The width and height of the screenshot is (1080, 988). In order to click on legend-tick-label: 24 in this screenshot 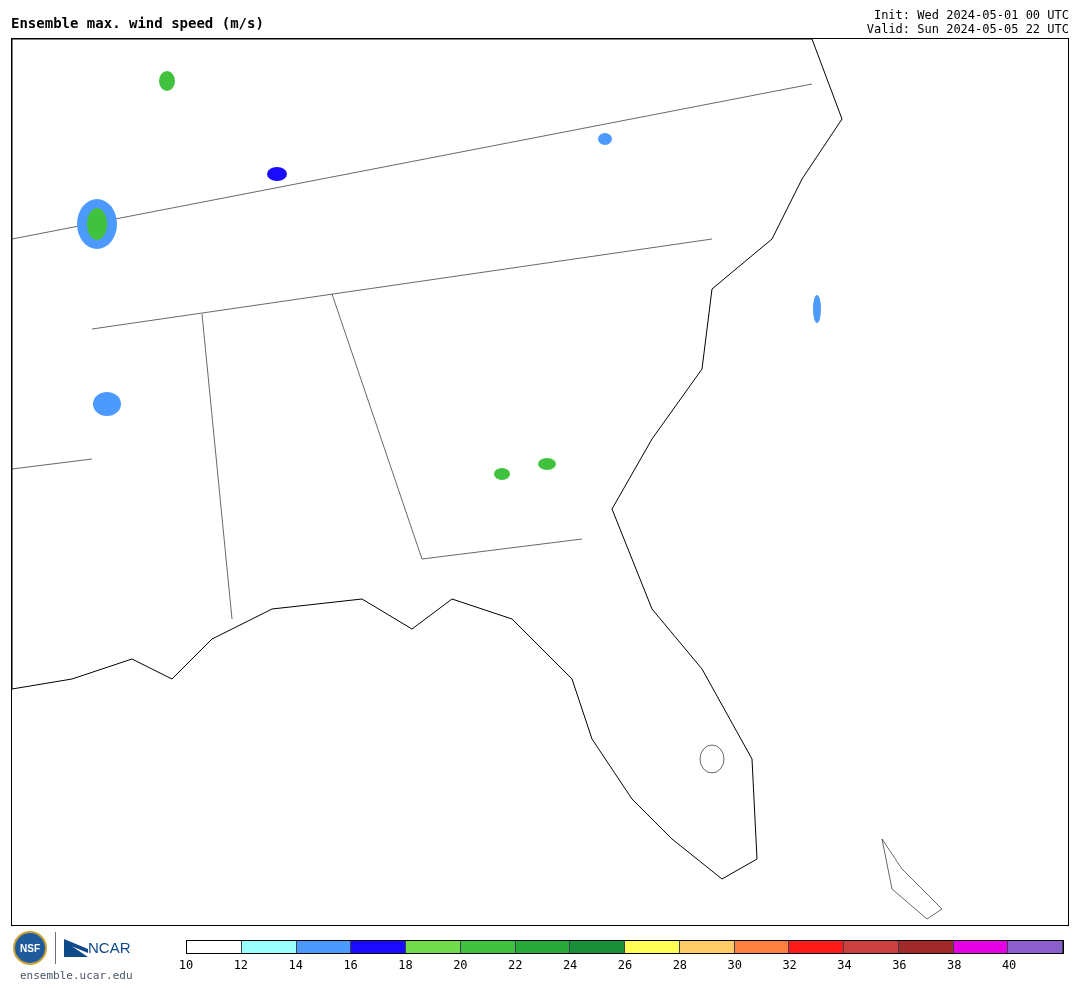, I will do `click(570, 965)`.